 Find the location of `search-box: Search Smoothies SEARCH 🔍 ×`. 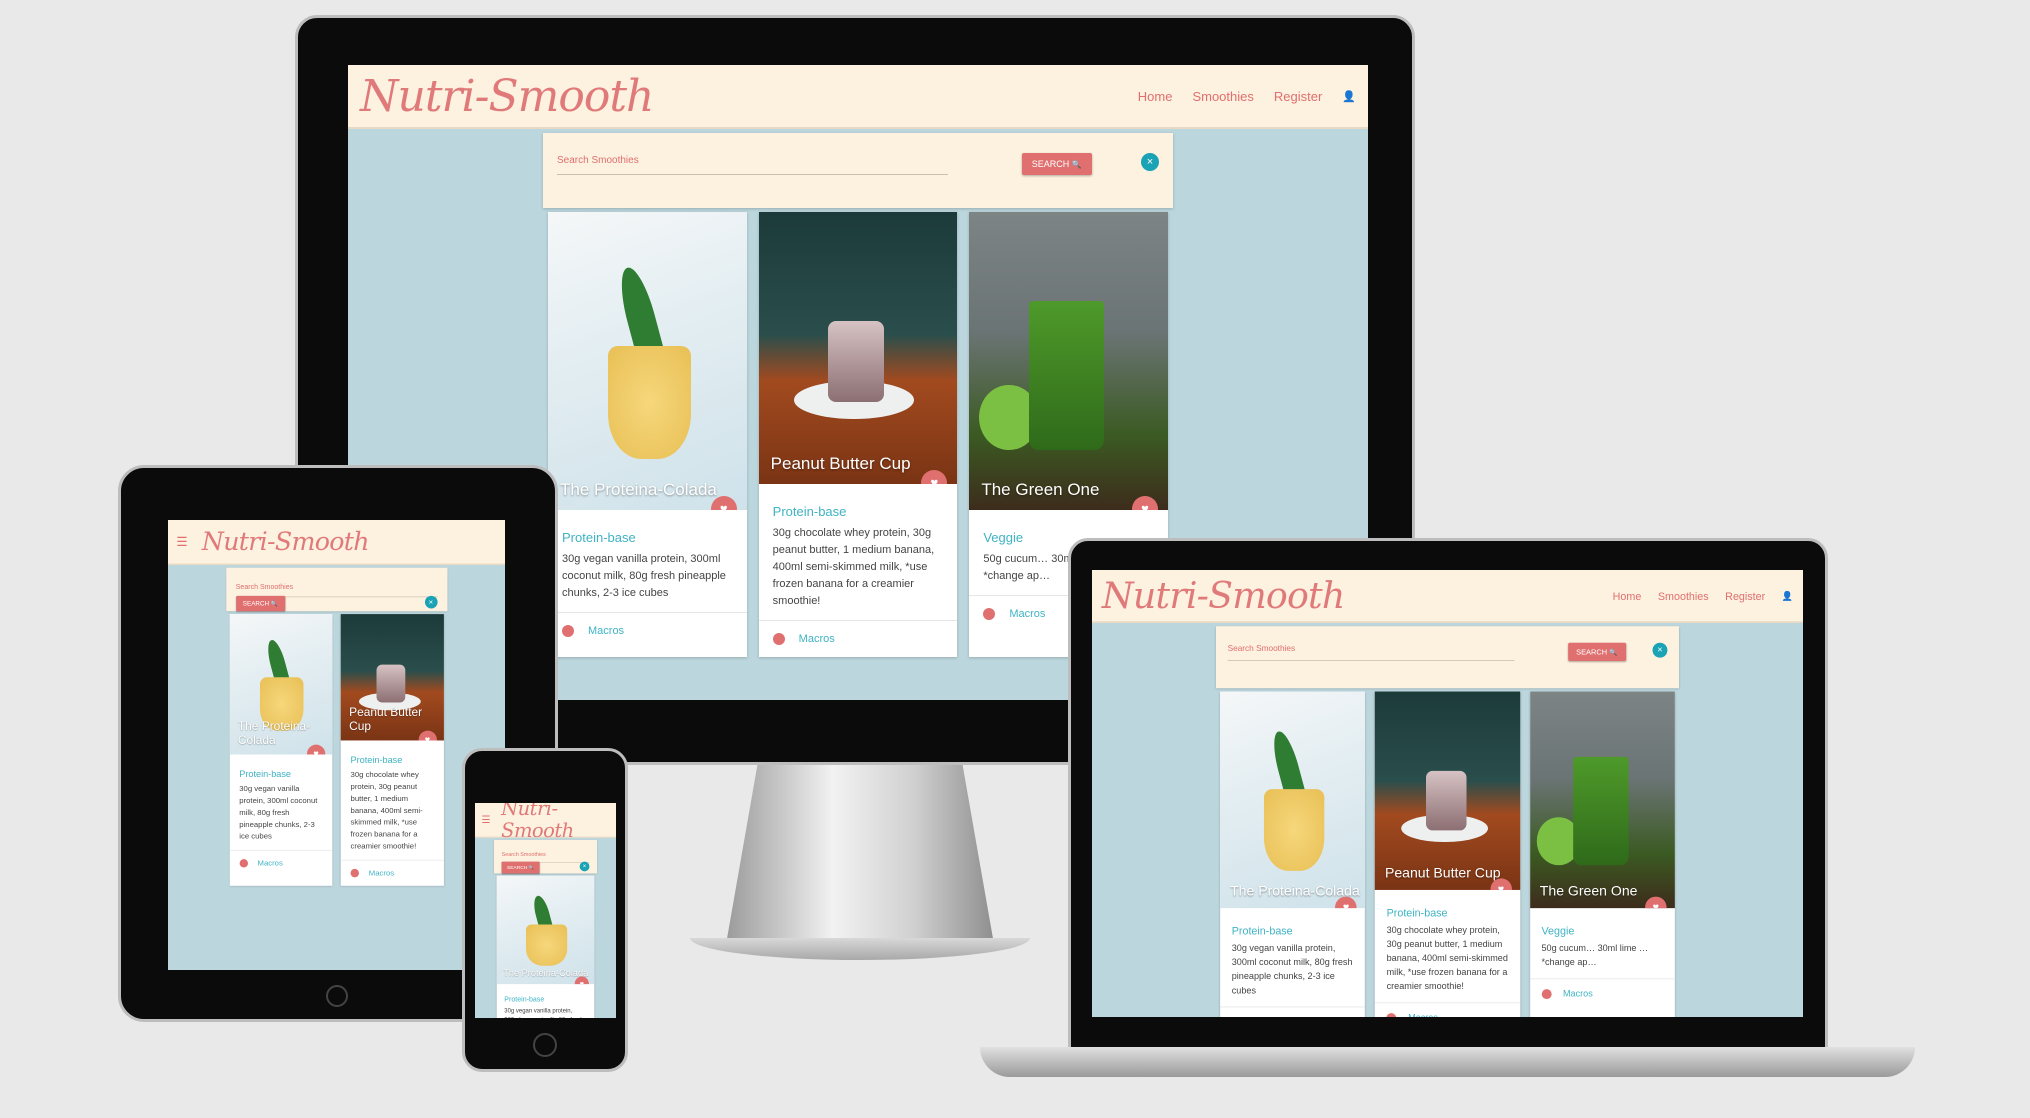

search-box: Search Smoothies SEARCH 🔍 × is located at coordinates (545, 856).